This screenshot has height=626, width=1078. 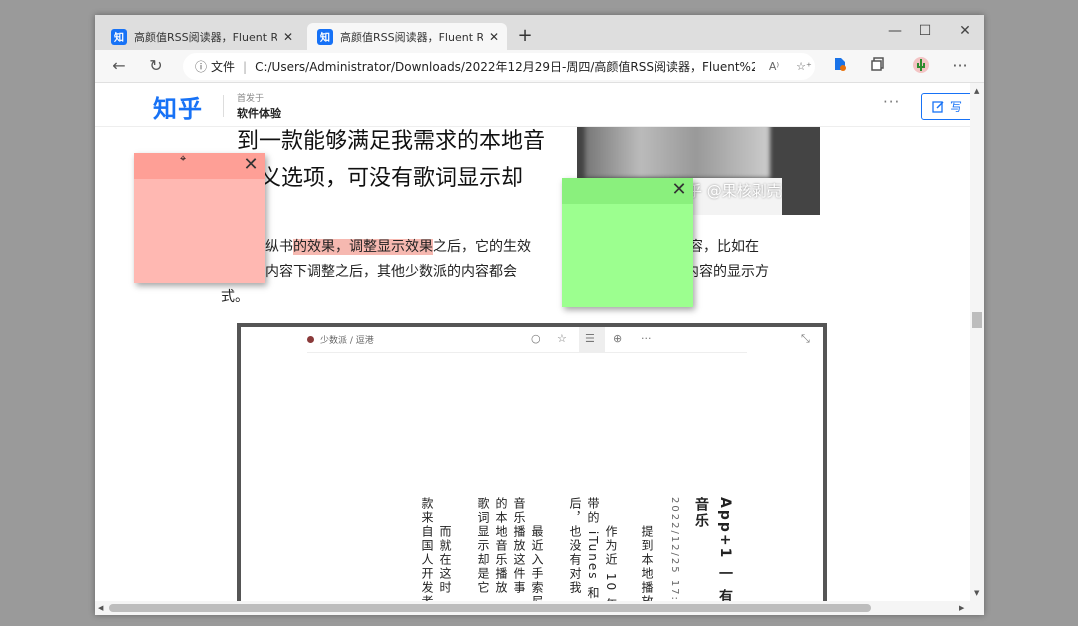 I want to click on screenshot-reader-bar: 少数派 / 逗港, so click(x=527, y=340).